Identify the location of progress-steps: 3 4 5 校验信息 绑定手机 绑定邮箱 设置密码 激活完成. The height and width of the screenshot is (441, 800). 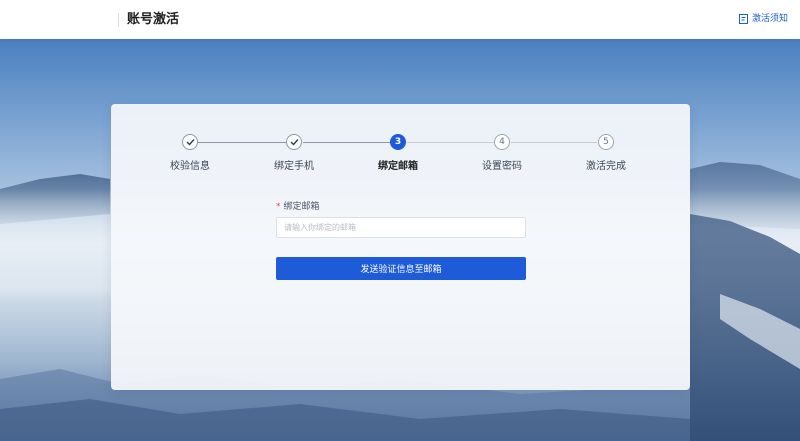
(400, 144).